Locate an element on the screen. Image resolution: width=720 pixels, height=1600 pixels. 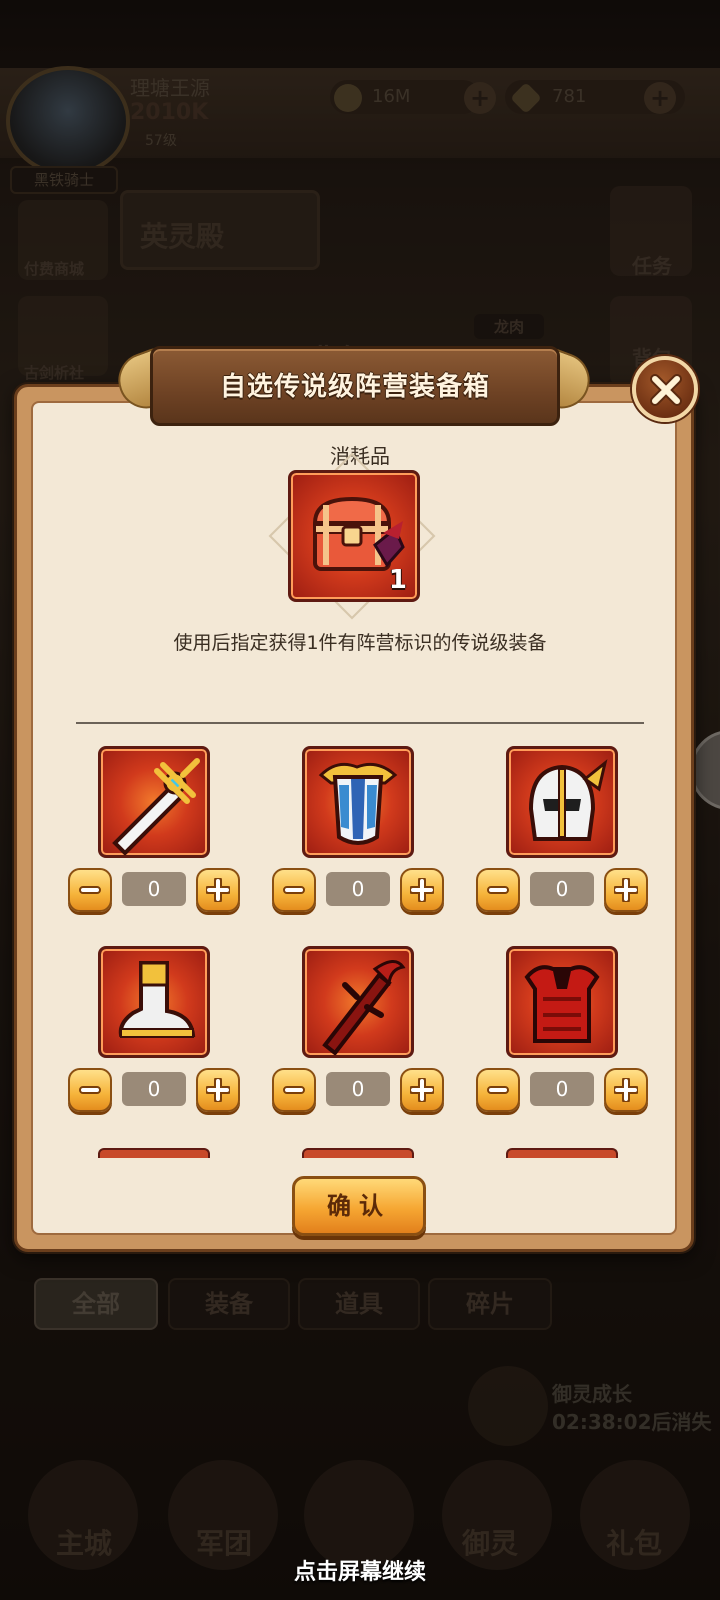
close-icon is located at coordinates (666, 390).